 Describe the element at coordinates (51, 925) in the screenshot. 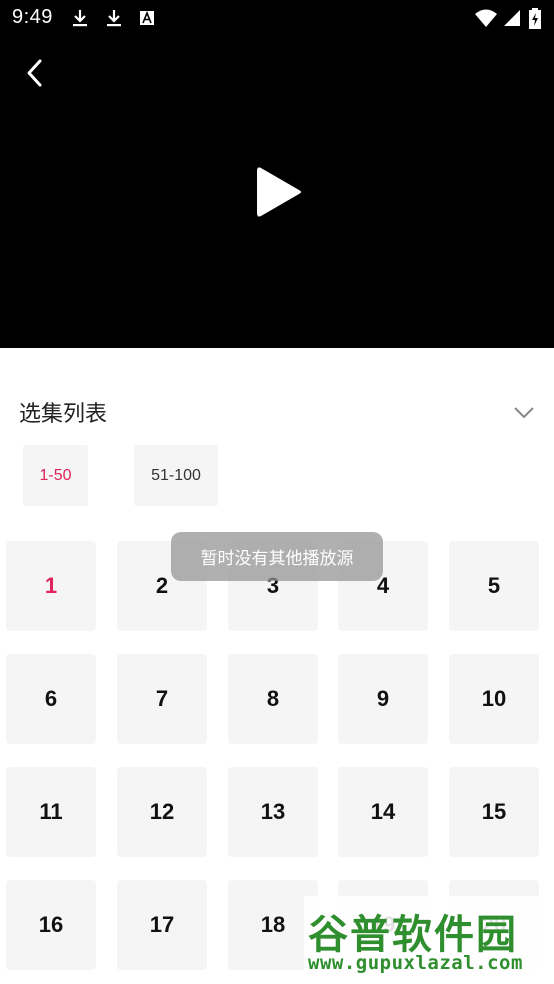

I see `episode-button-16: 16` at that location.